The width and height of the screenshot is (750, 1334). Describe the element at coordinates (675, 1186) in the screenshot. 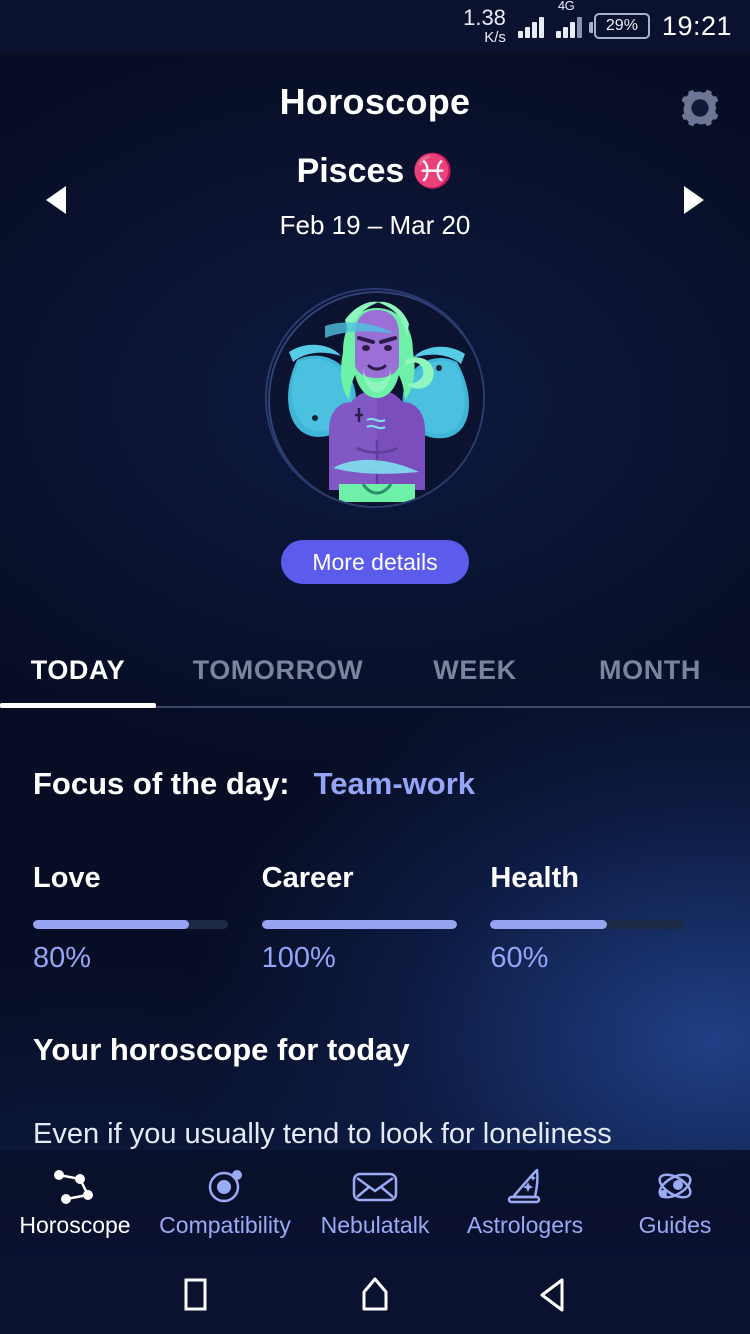

I see `atom-icon` at that location.